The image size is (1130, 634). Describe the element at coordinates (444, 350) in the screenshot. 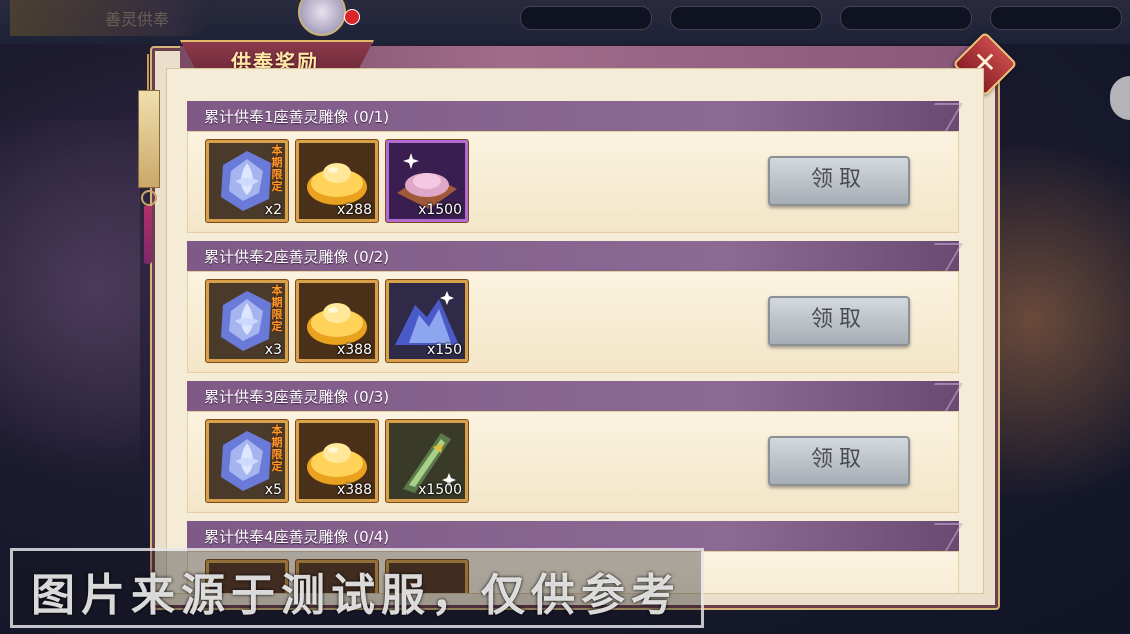

I see `item-count: x150` at that location.